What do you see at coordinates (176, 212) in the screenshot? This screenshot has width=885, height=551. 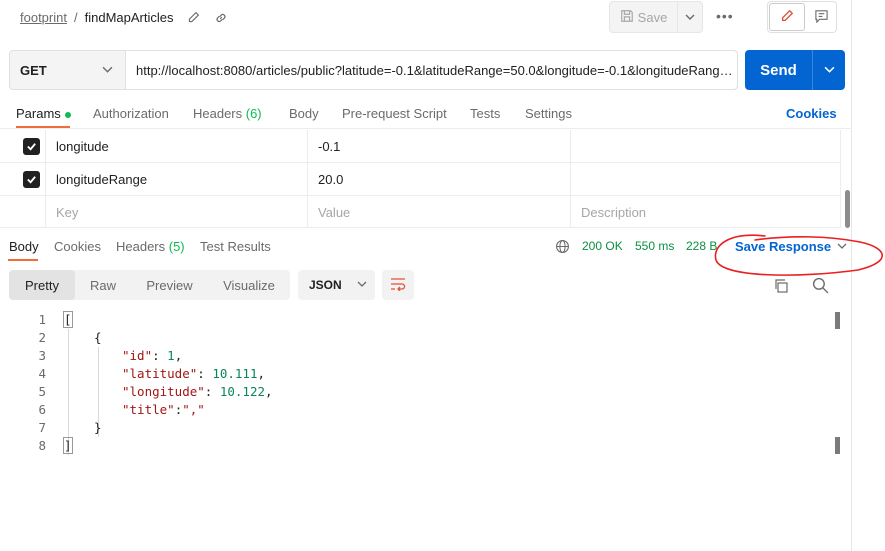 I see `new-param-key: Key` at bounding box center [176, 212].